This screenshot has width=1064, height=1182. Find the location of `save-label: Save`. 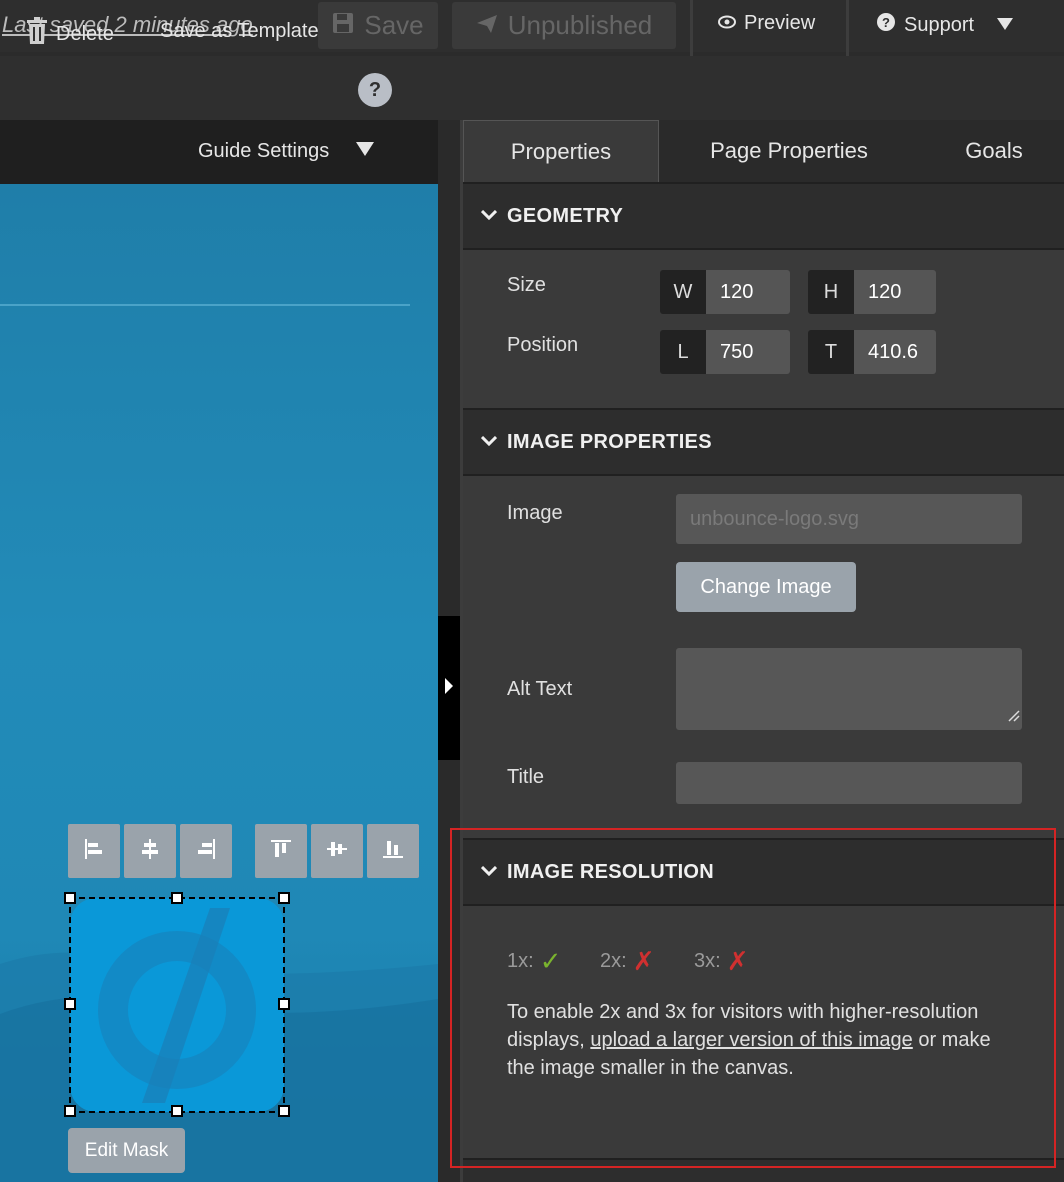

save-label: Save is located at coordinates (394, 25).